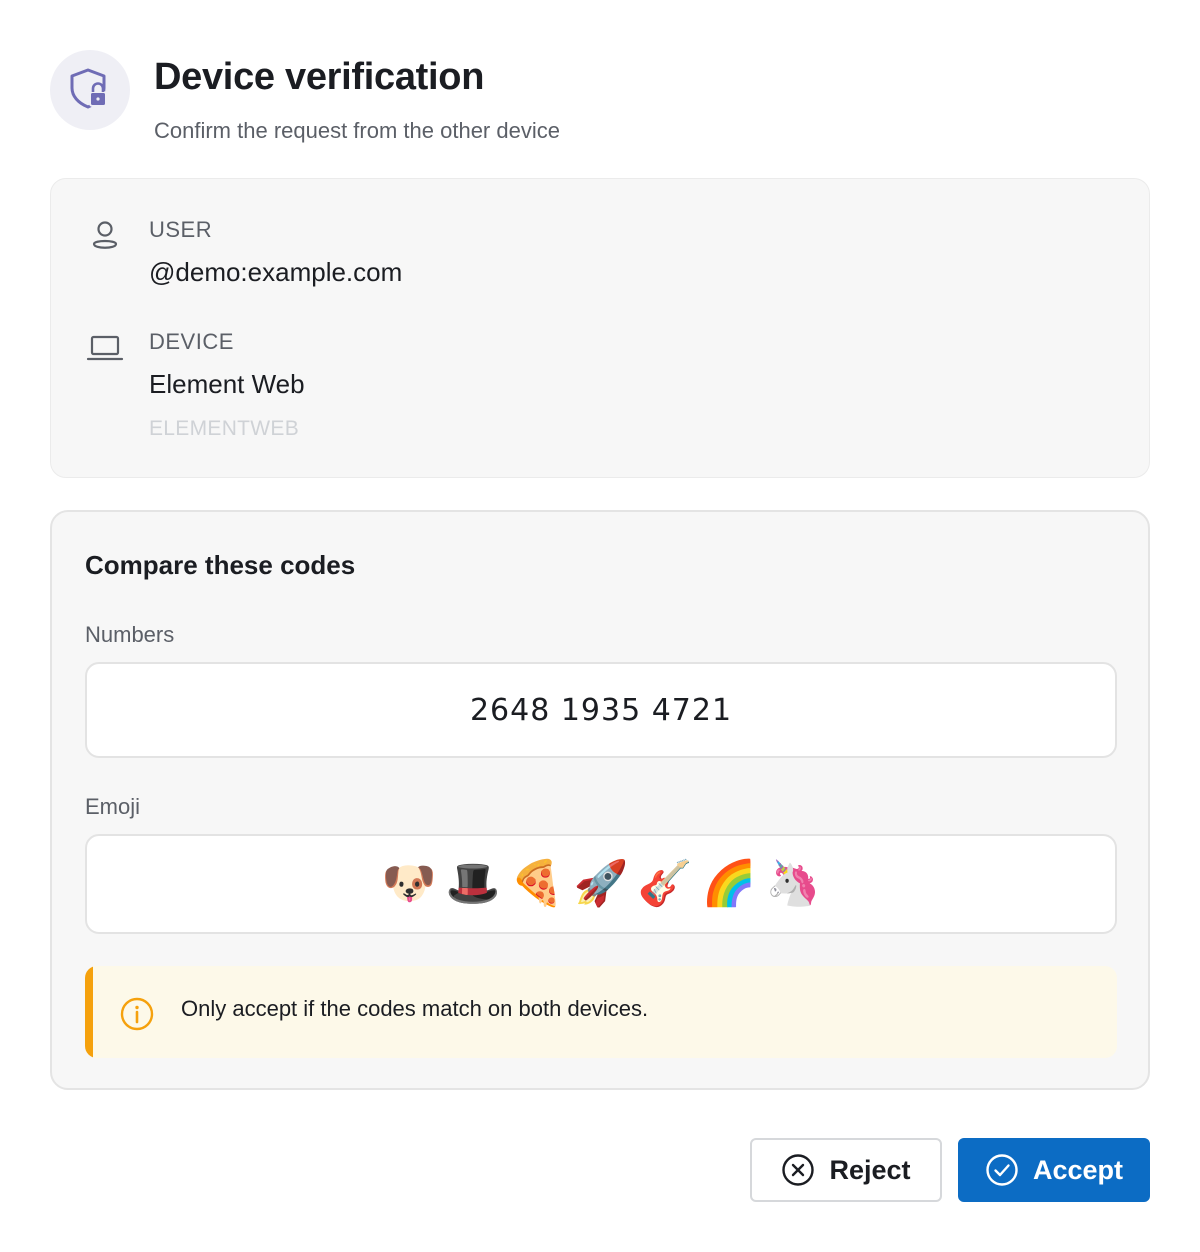 This screenshot has width=1200, height=1252. I want to click on laptop-icon, so click(105, 348).